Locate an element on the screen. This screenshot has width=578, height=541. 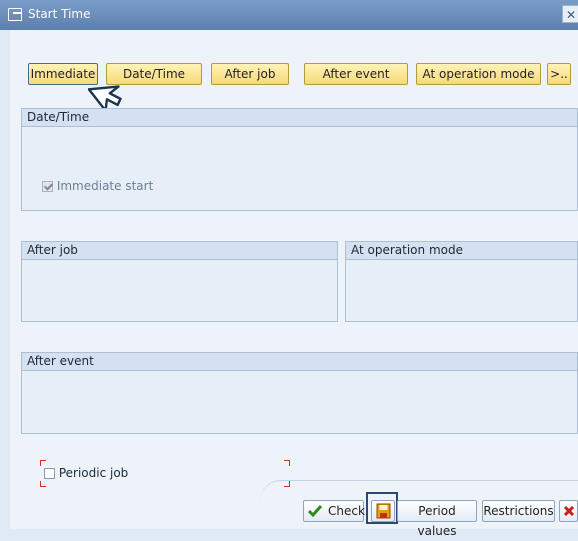
after-job-group: After job is located at coordinates (179, 281).